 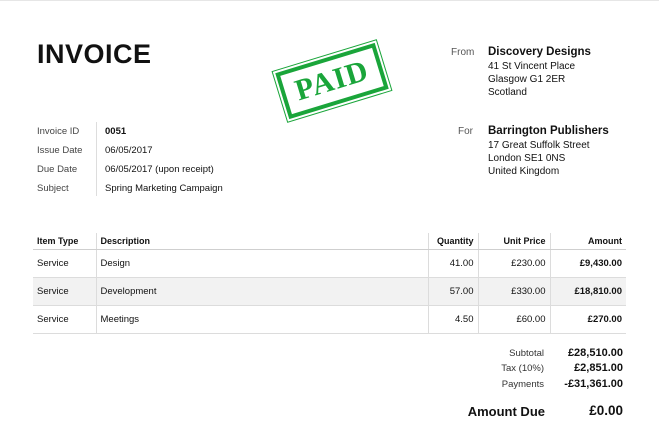 I want to click on subject-label: Subject, so click(x=53, y=188).